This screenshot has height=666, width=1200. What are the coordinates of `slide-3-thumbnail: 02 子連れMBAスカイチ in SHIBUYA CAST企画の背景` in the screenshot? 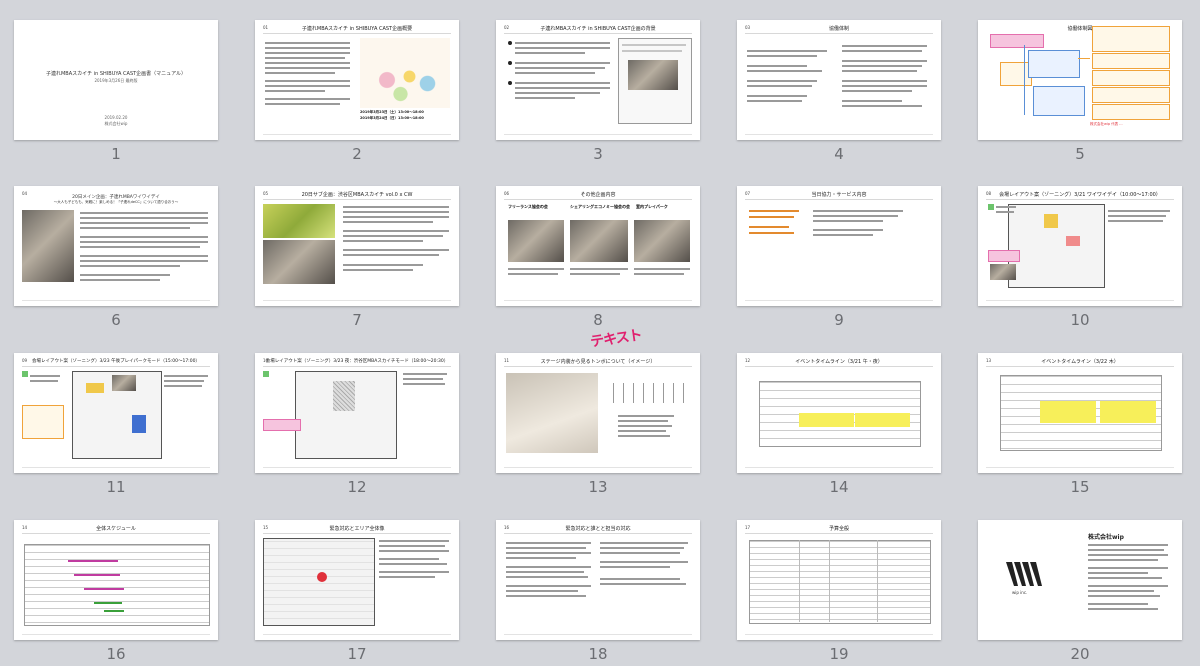 It's located at (598, 80).